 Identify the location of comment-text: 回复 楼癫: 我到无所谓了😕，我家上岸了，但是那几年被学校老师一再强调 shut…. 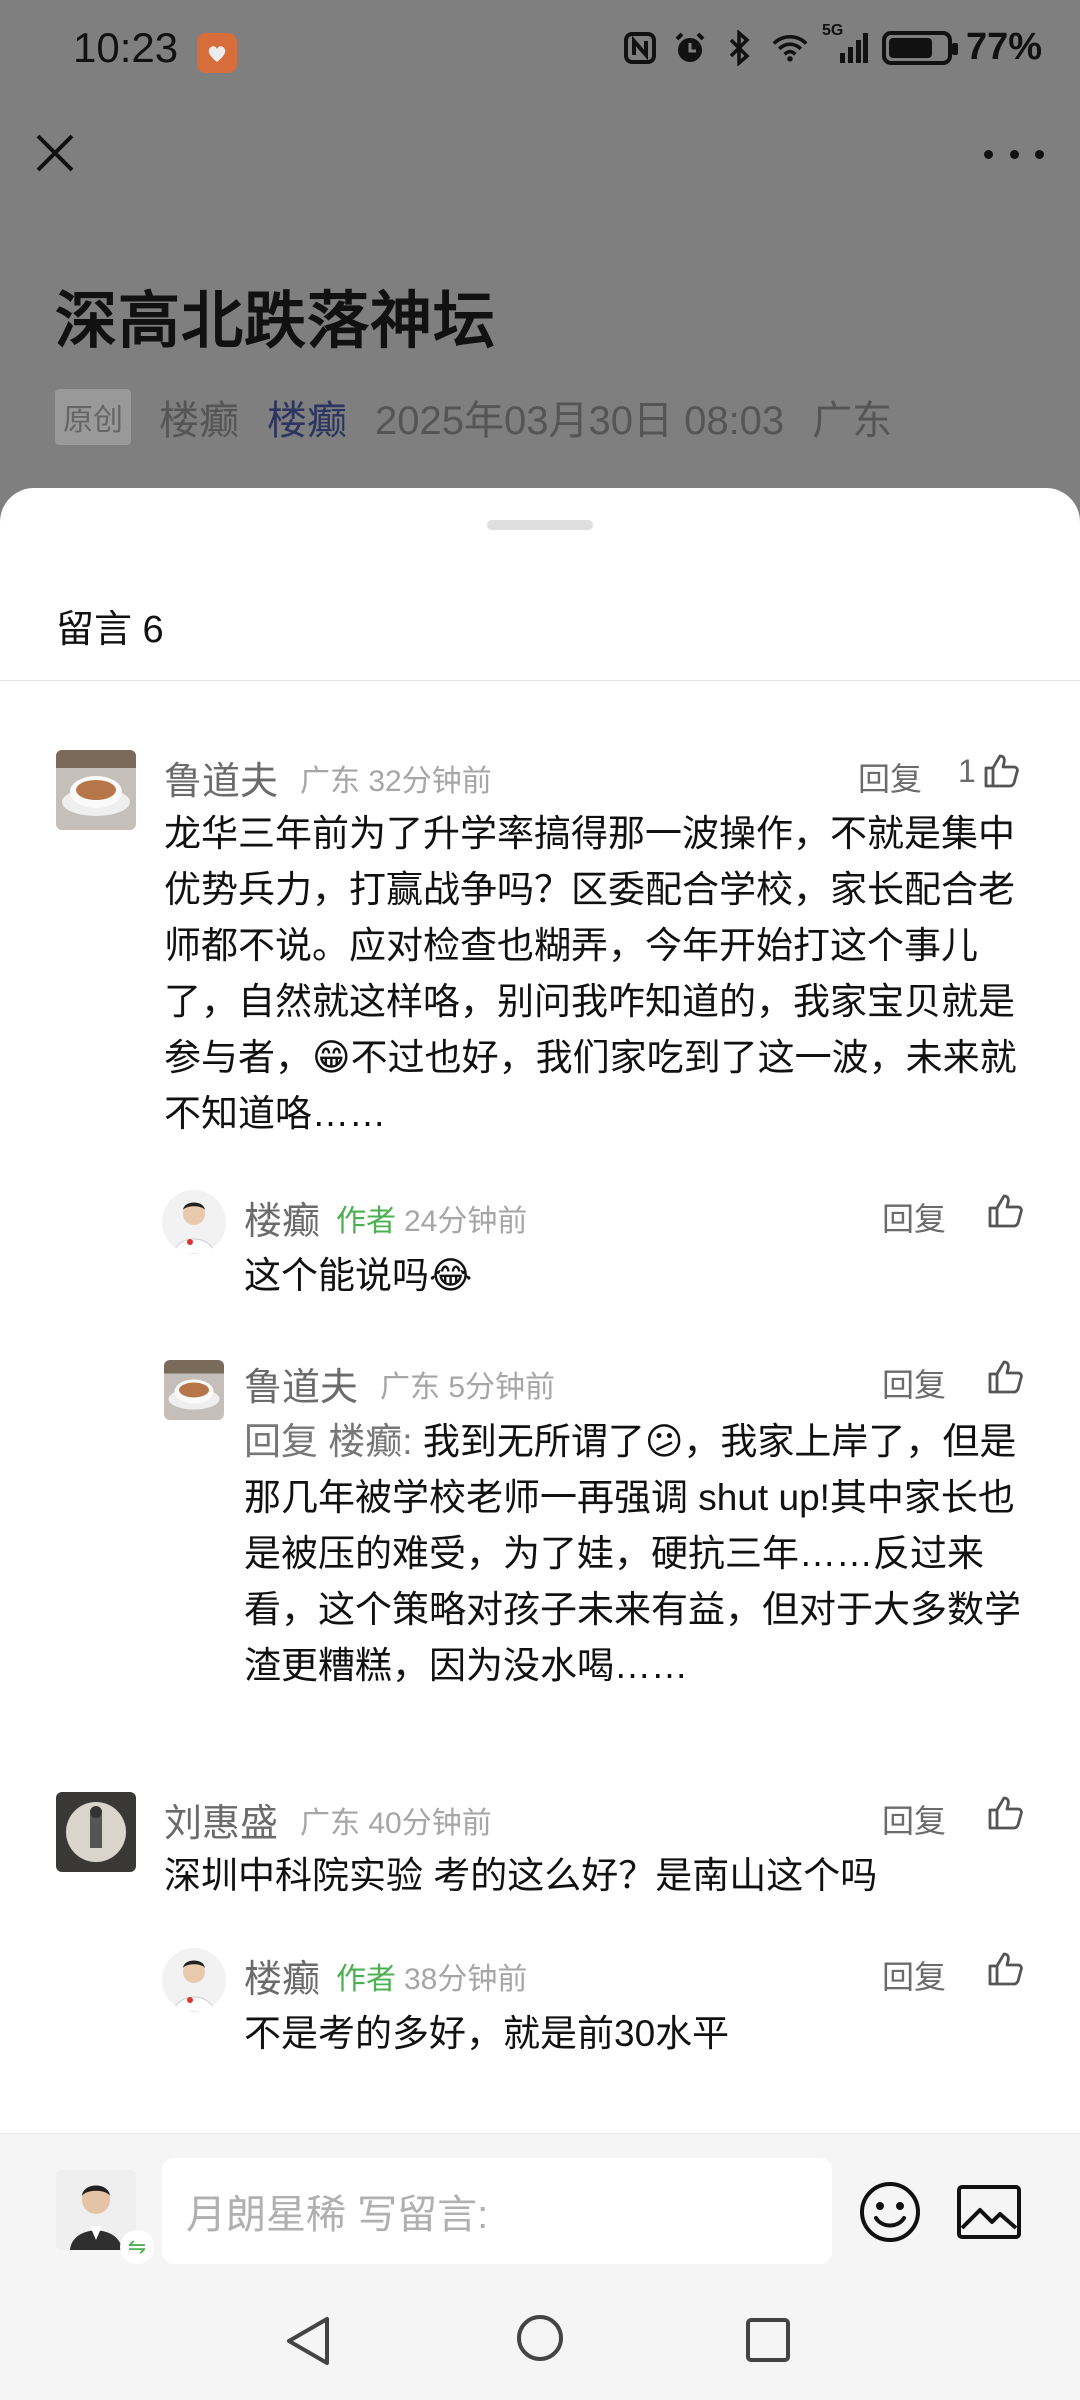
(639, 1554).